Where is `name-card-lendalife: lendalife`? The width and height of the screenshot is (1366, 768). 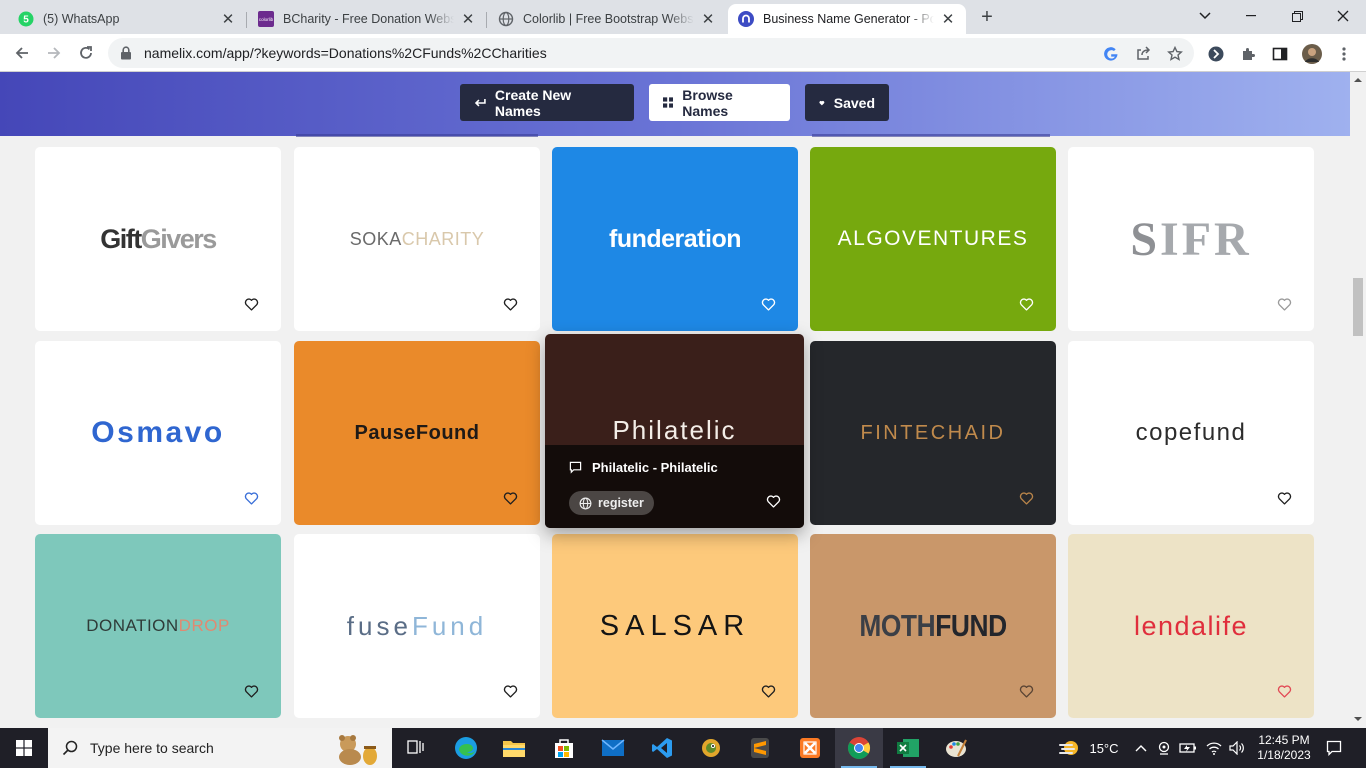
name-card-lendalife: lendalife is located at coordinates (1191, 626).